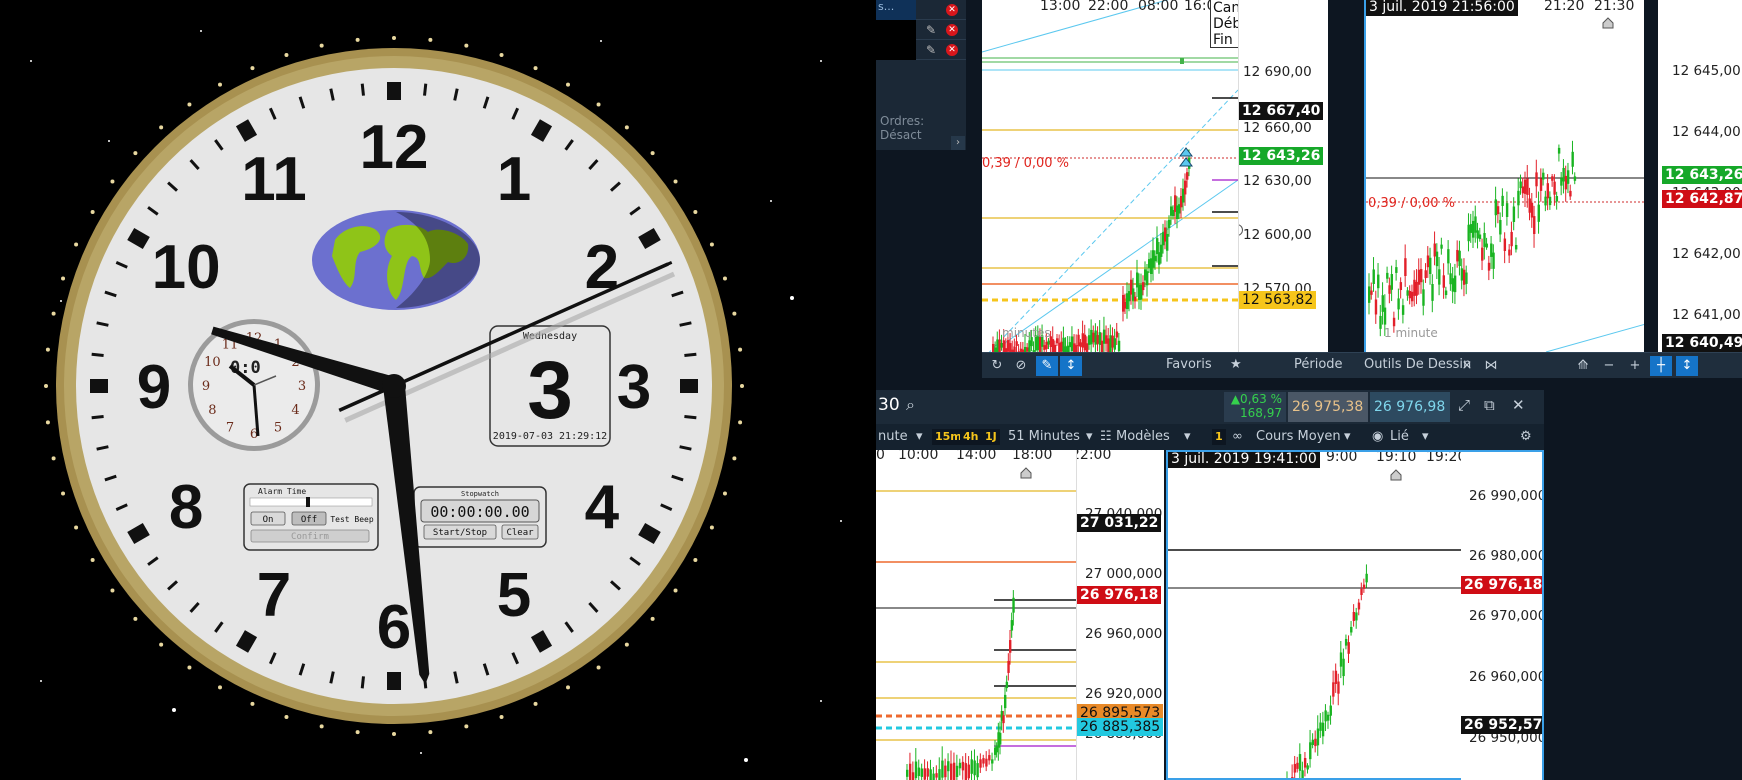  I want to click on alarm-slider-handle, so click(308, 502).